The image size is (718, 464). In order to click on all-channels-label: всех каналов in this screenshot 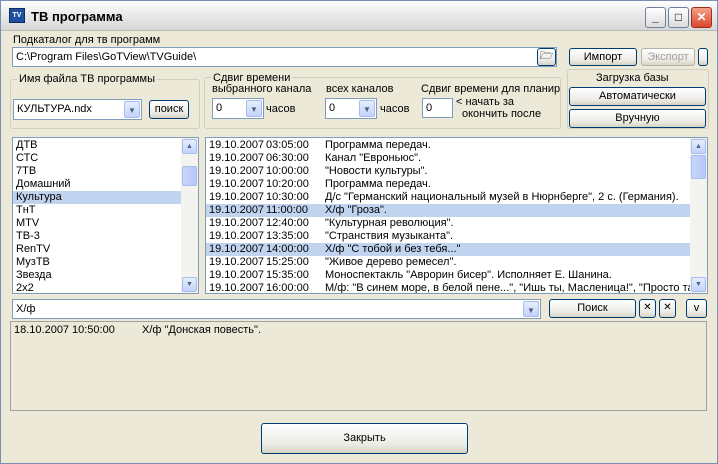, I will do `click(360, 89)`.